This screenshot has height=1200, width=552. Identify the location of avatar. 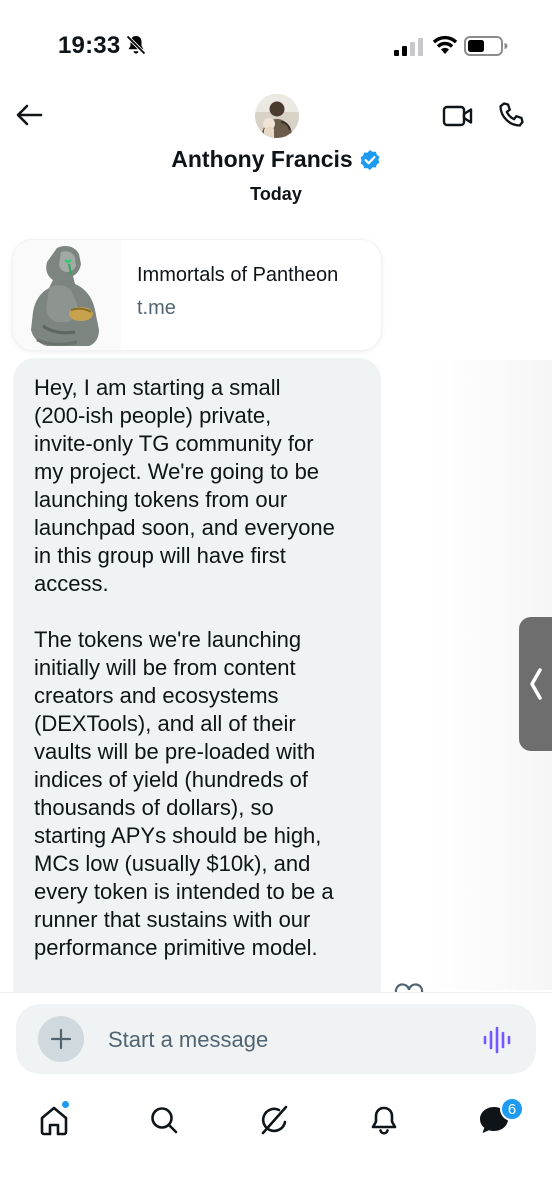
(277, 116).